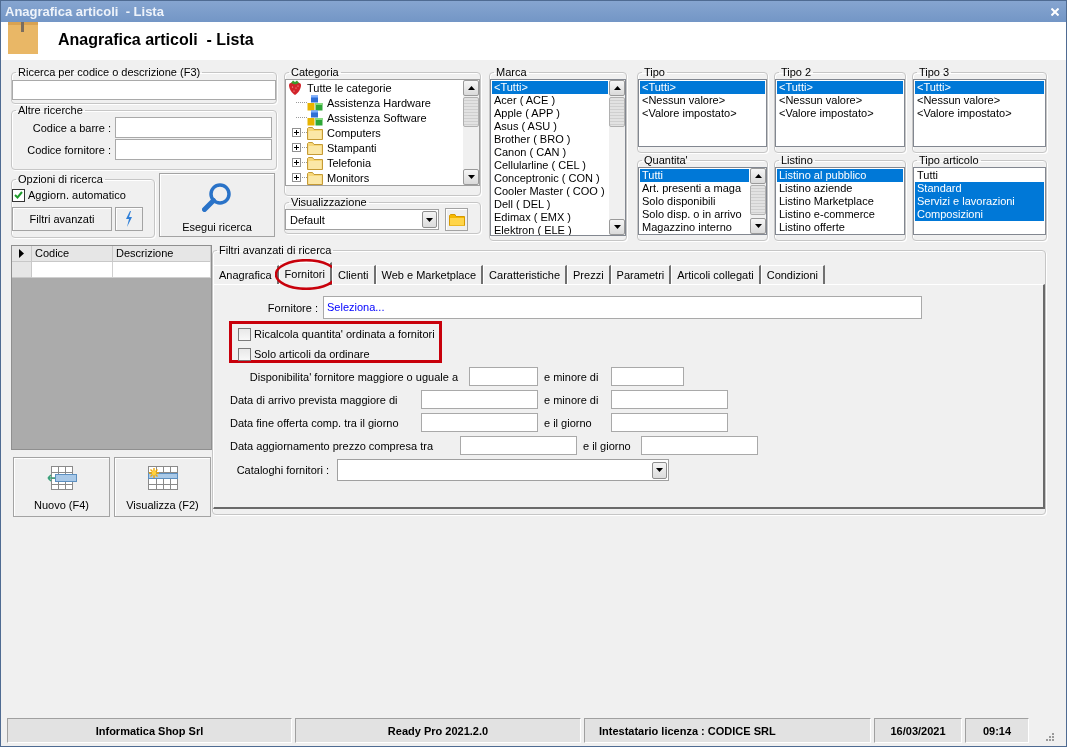 This screenshot has height=747, width=1067. I want to click on listbox: Listino al pubblico Listino aziende Listino Marketplace Listino e-commerce Listino offerte, so click(840, 201).